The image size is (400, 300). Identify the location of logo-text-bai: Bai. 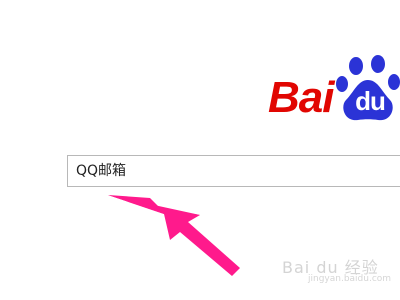
(301, 97).